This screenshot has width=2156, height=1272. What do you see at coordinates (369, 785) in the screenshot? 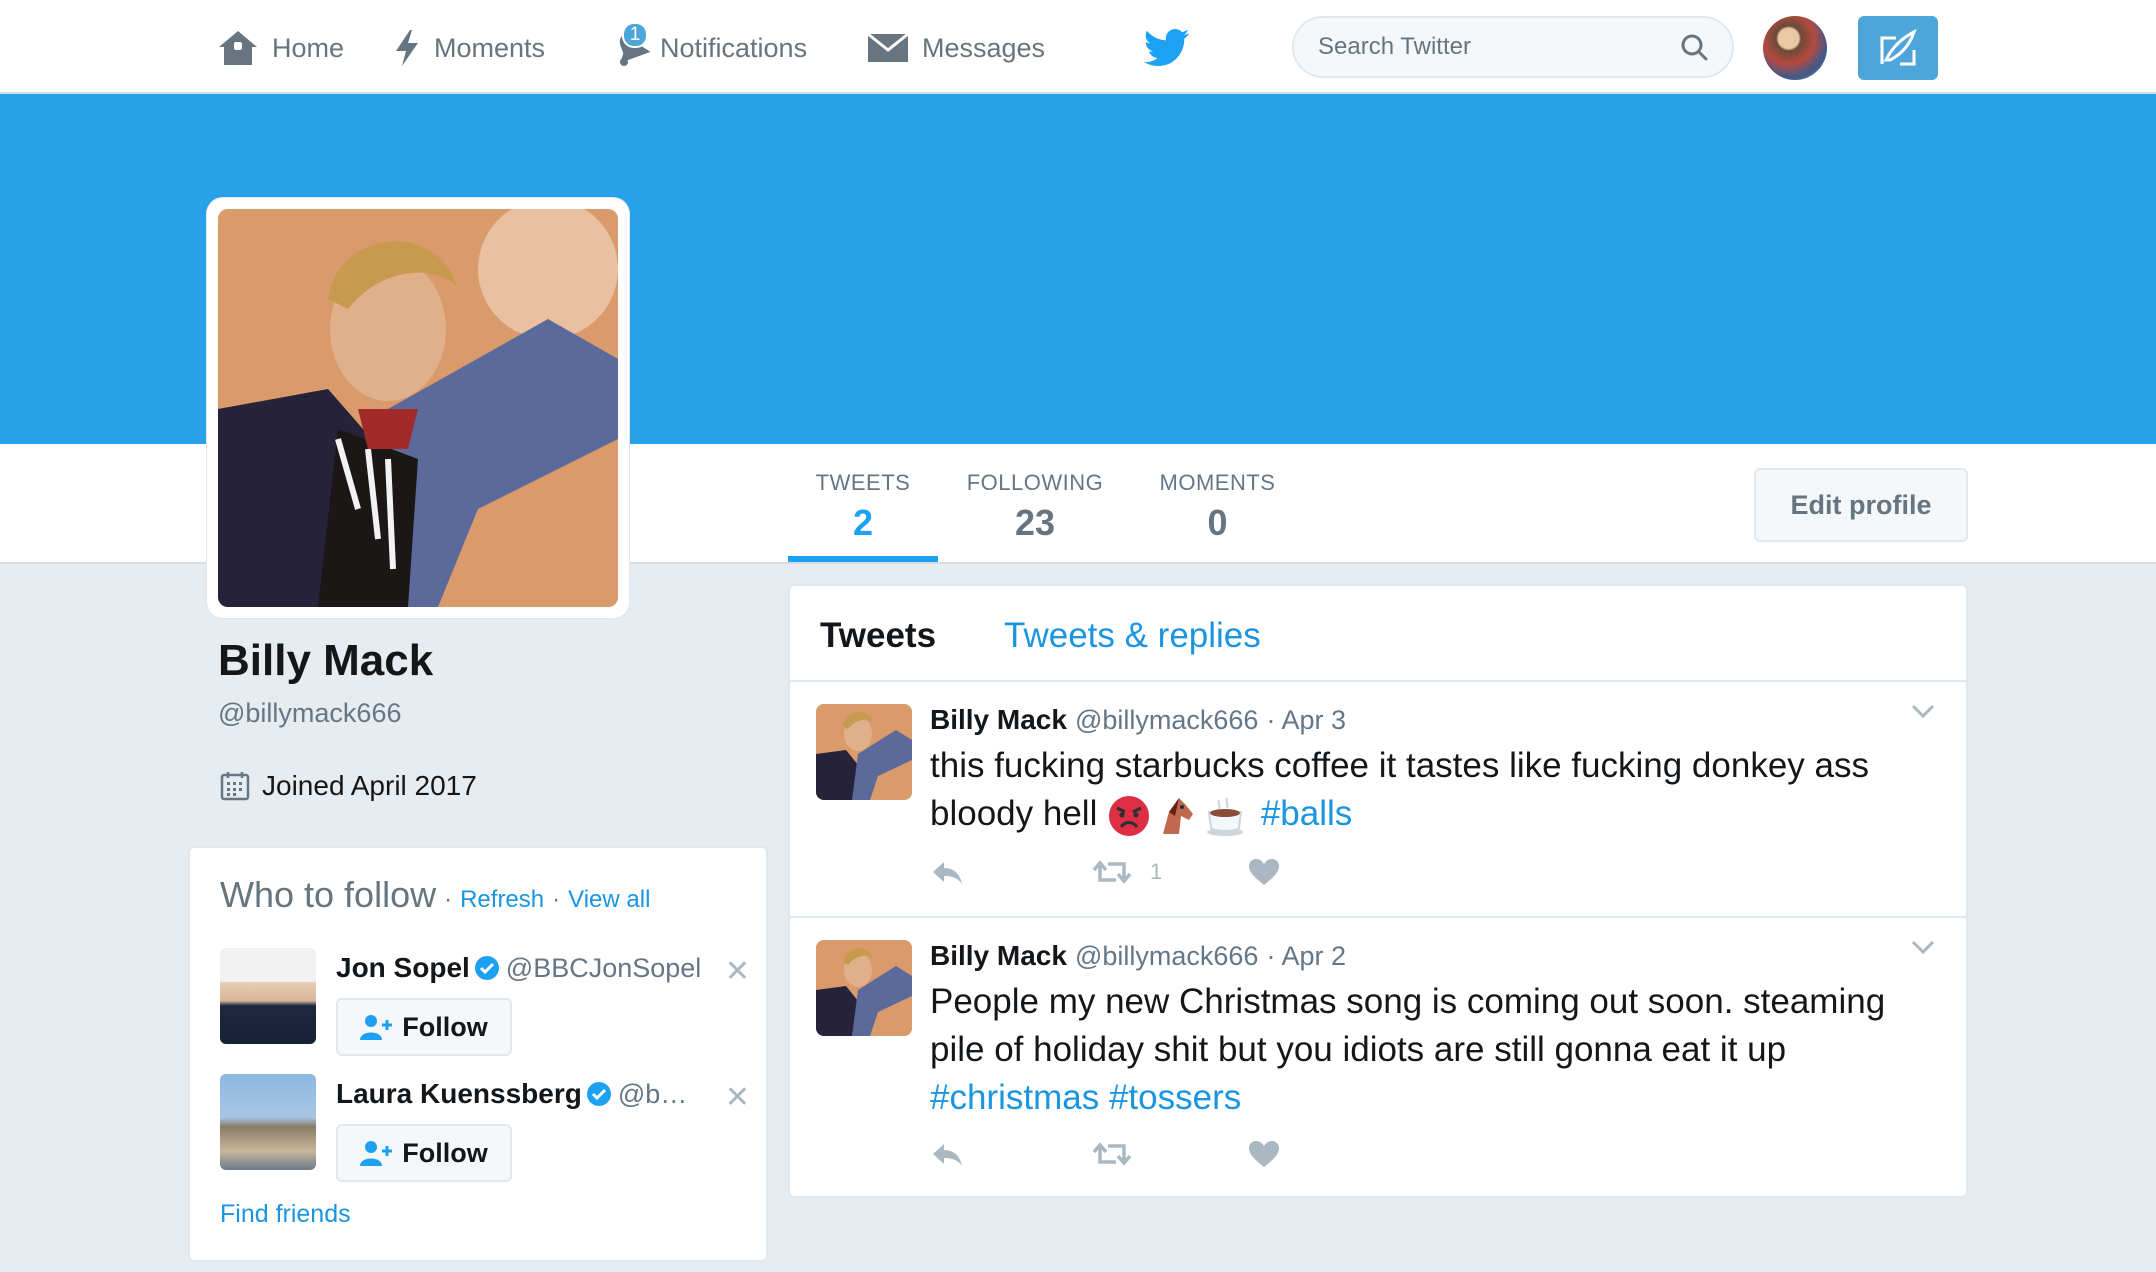
I see `joined-date-text: Joined April 2017` at bounding box center [369, 785].